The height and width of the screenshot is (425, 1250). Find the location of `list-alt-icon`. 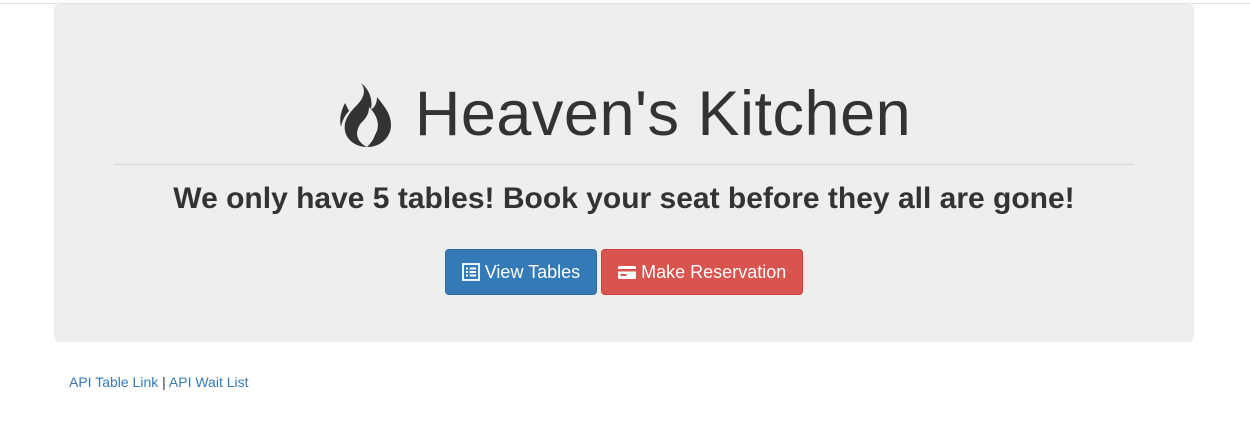

list-alt-icon is located at coordinates (470, 272).